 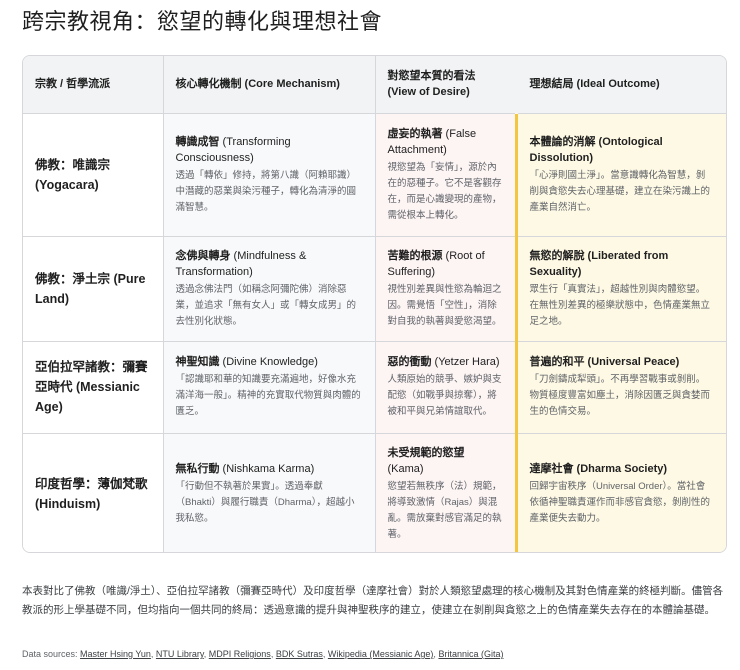 I want to click on view-title-zh: 惡的衝動, so click(x=409, y=362).